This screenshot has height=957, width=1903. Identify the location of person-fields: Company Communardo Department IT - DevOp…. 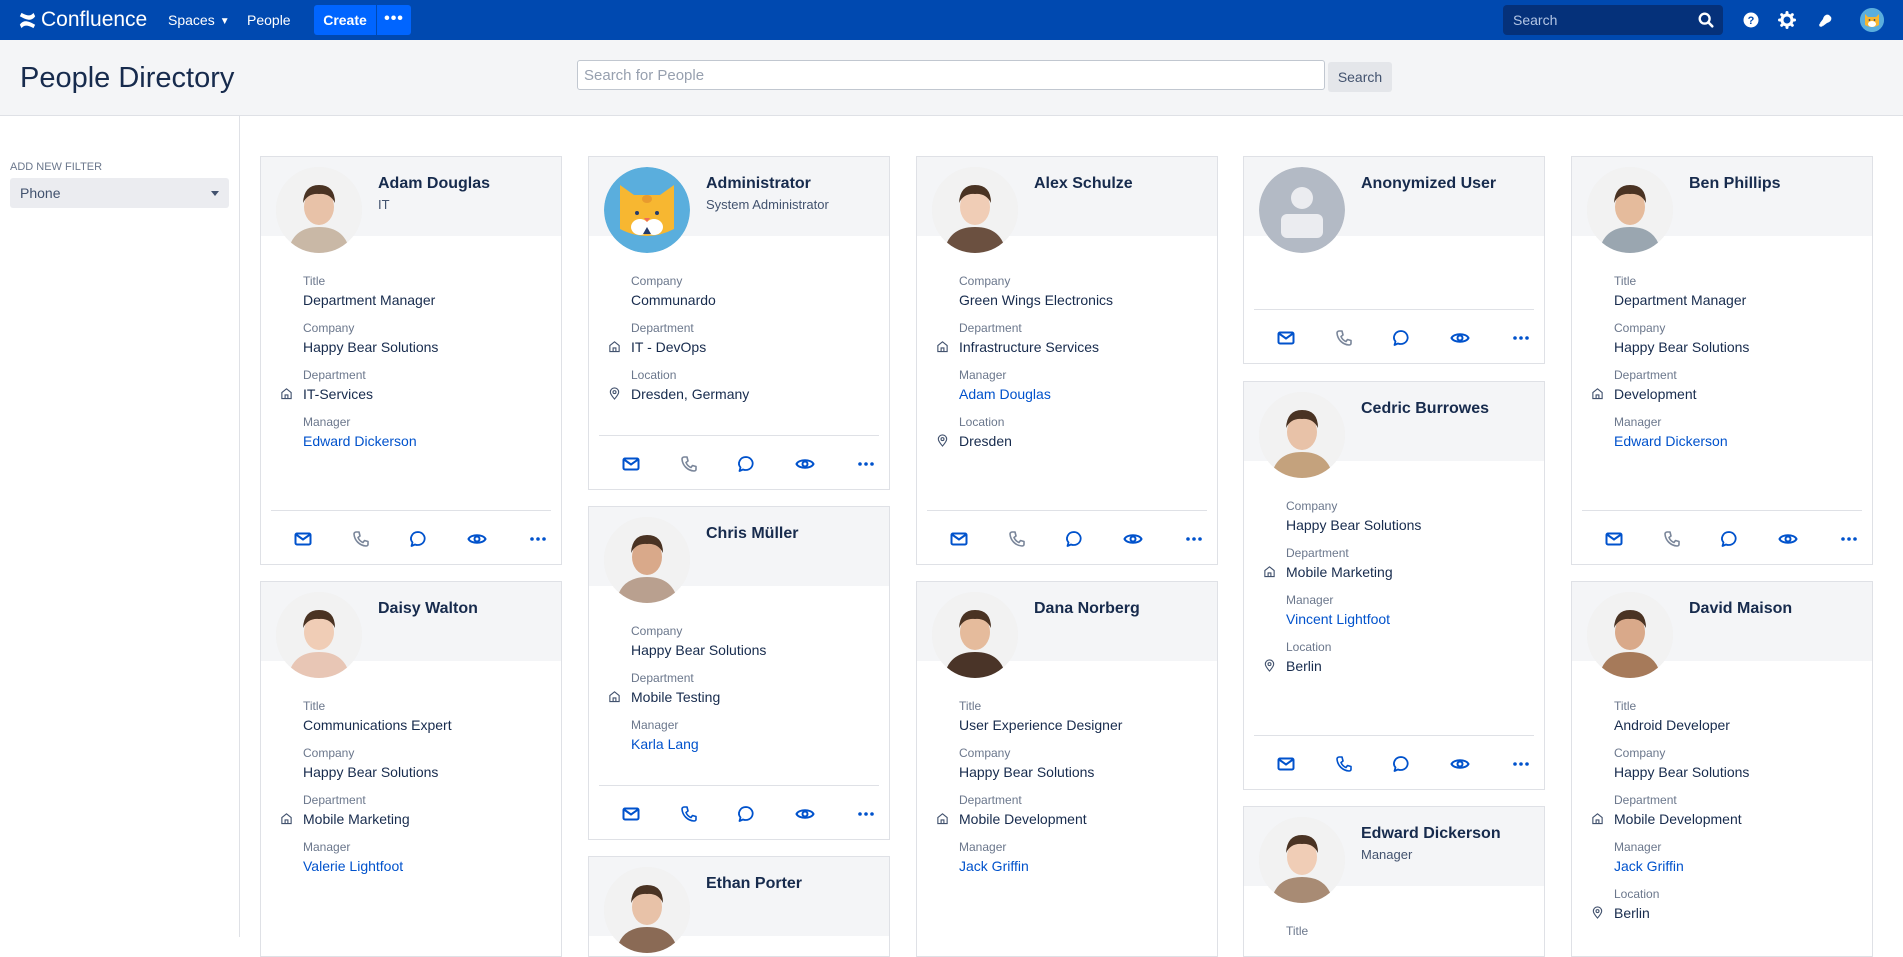
(739, 320).